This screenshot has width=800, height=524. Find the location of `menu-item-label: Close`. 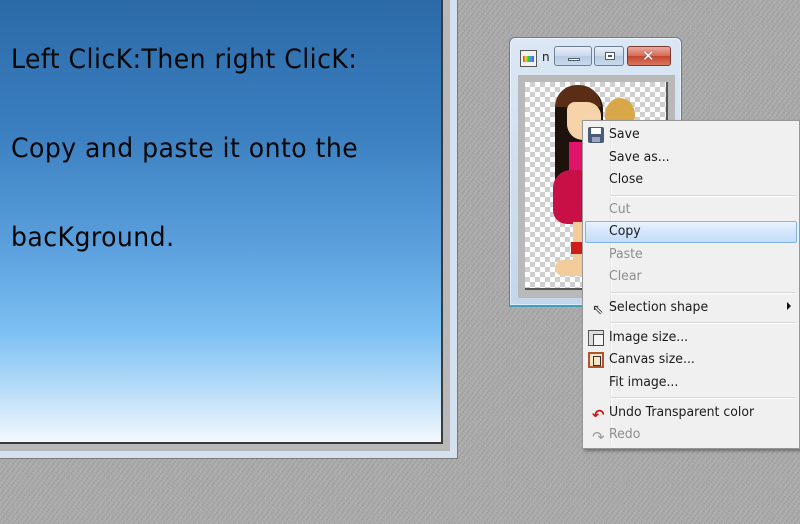

menu-item-label: Close is located at coordinates (626, 179).